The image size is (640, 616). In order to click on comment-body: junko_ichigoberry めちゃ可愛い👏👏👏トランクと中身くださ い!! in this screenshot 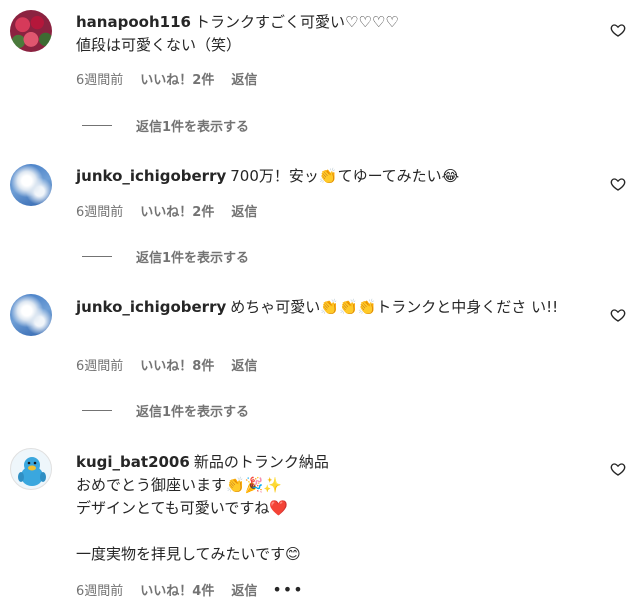, I will do `click(318, 307)`.